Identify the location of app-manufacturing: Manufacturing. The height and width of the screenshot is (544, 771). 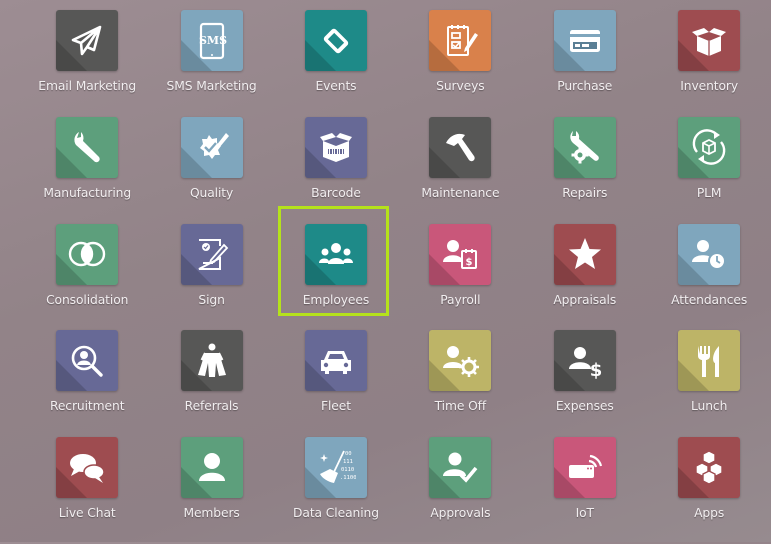
(87, 170).